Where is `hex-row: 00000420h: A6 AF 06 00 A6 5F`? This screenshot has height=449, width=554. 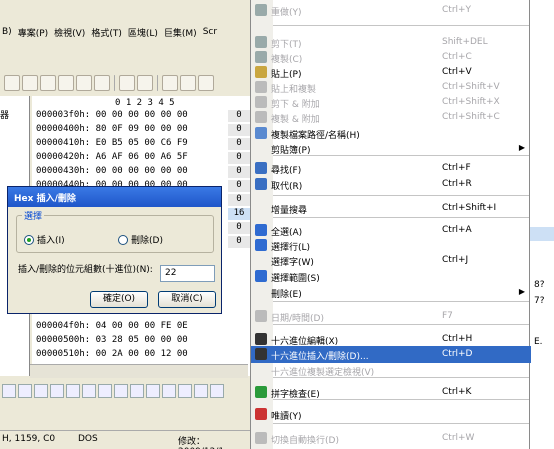 hex-row: 00000420h: A6 AF 06 00 A6 5F is located at coordinates (112, 157).